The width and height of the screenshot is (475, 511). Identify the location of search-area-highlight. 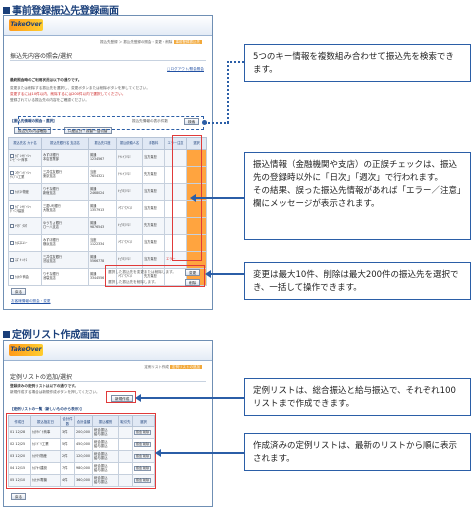
(111, 123).